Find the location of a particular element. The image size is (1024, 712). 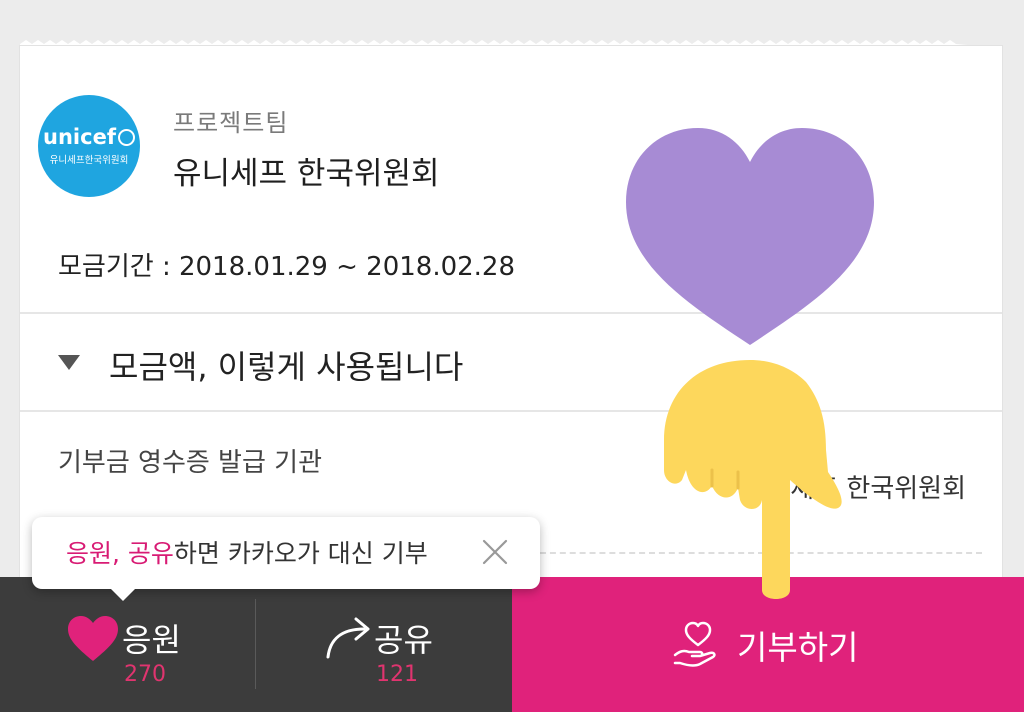

close-icon is located at coordinates (495, 552).